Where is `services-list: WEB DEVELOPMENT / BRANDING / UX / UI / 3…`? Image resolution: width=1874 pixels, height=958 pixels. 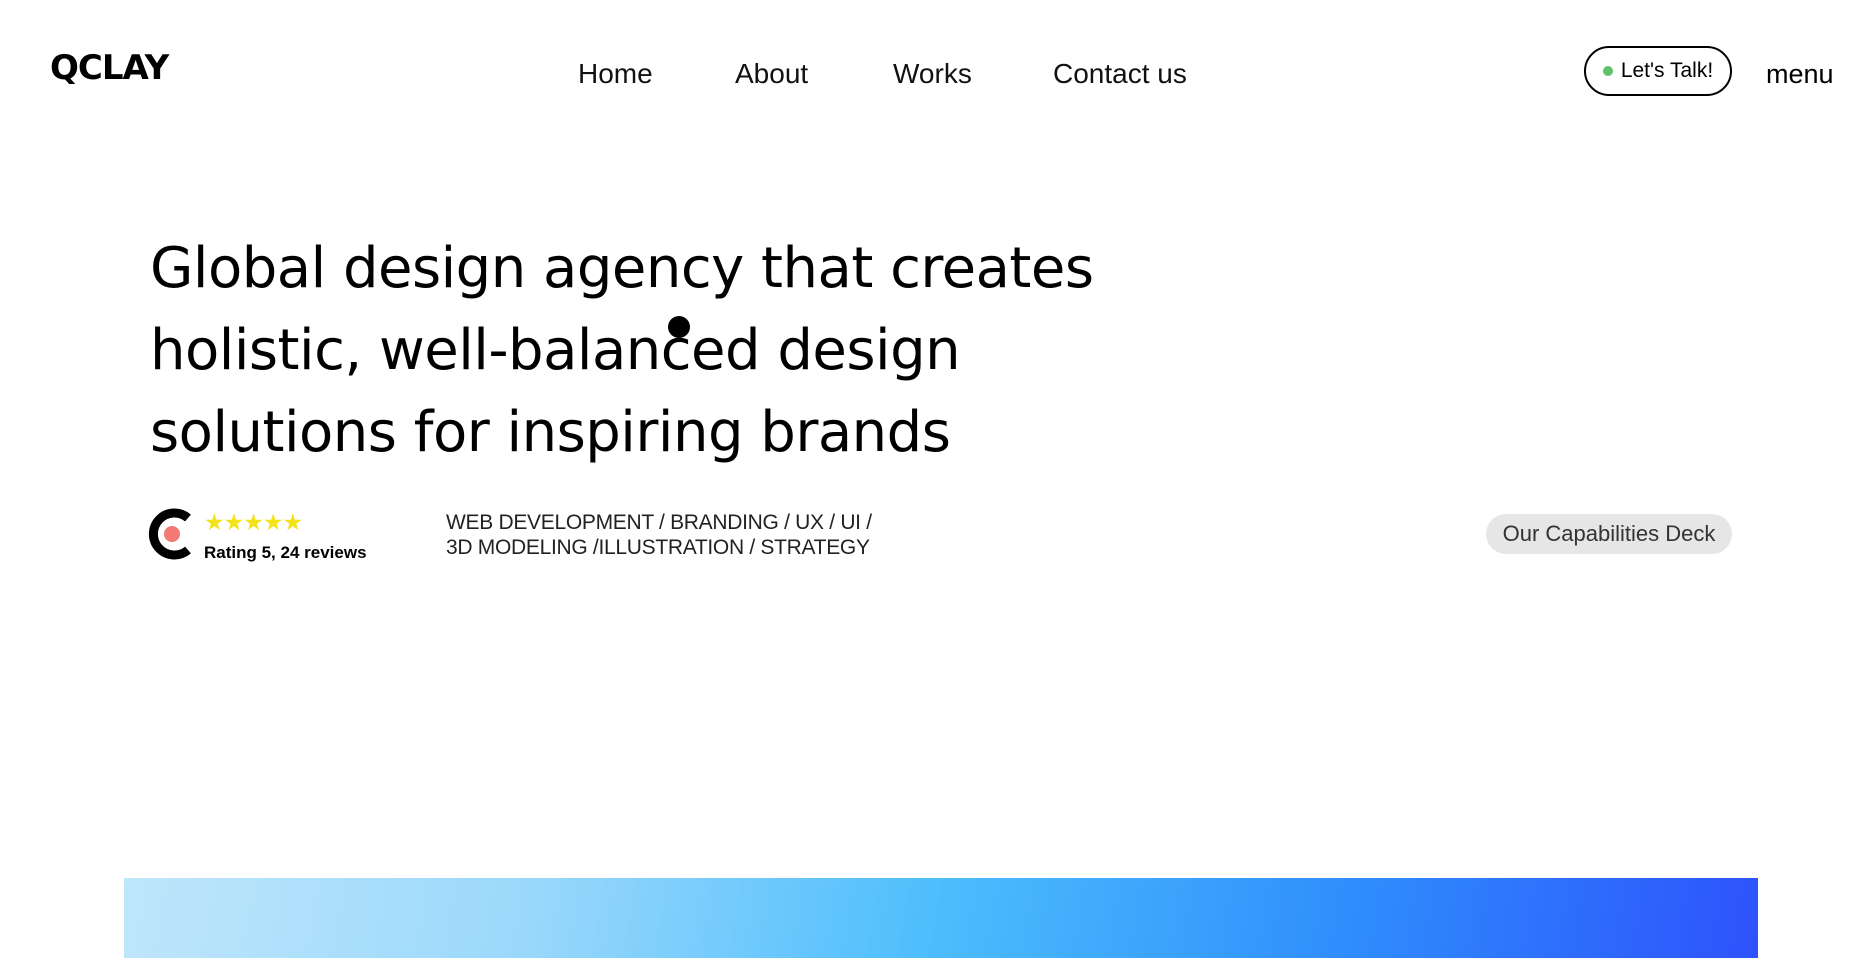
services-list: WEB DEVELOPMENT / BRANDING / UX / UI / 3… is located at coordinates (659, 535).